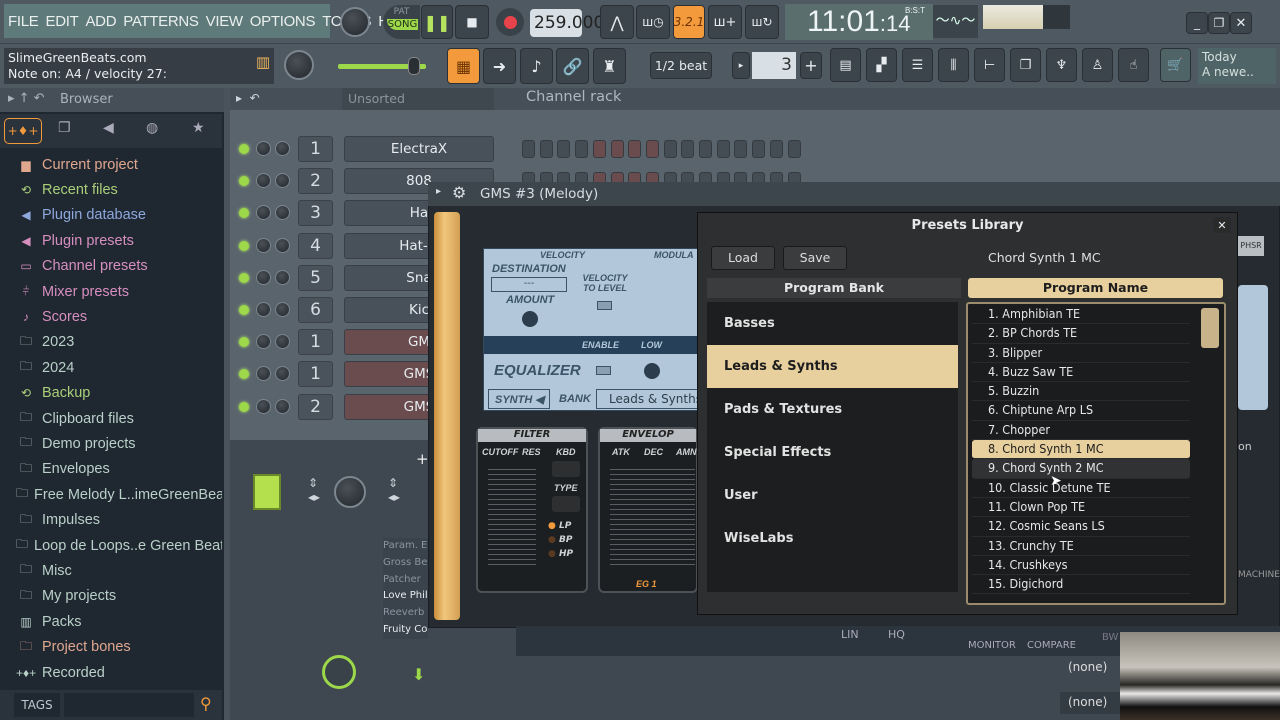 The width and height of the screenshot is (1280, 720). I want to click on channel-mixer-track: 1, so click(315, 149).